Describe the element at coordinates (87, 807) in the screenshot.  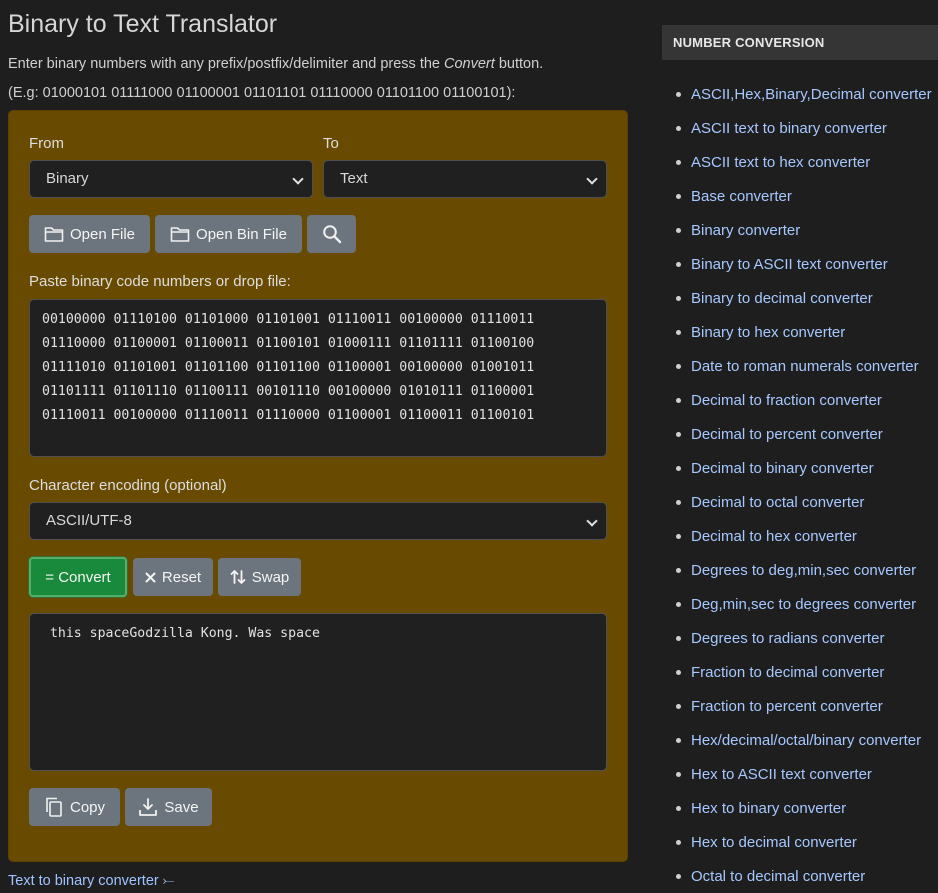
I see `copy-label: Copy` at that location.